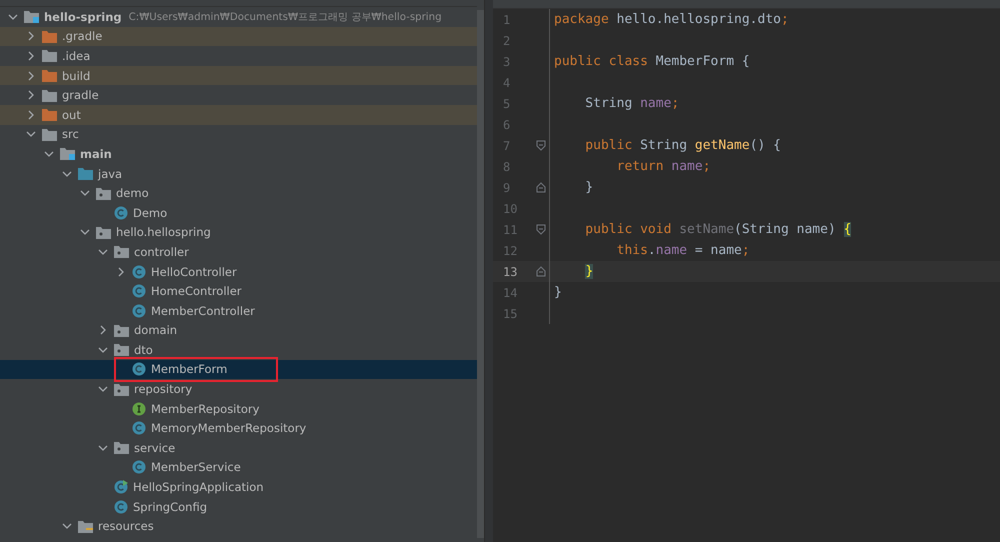  What do you see at coordinates (238, 272) in the screenshot?
I see `tree-row: HelloController` at bounding box center [238, 272].